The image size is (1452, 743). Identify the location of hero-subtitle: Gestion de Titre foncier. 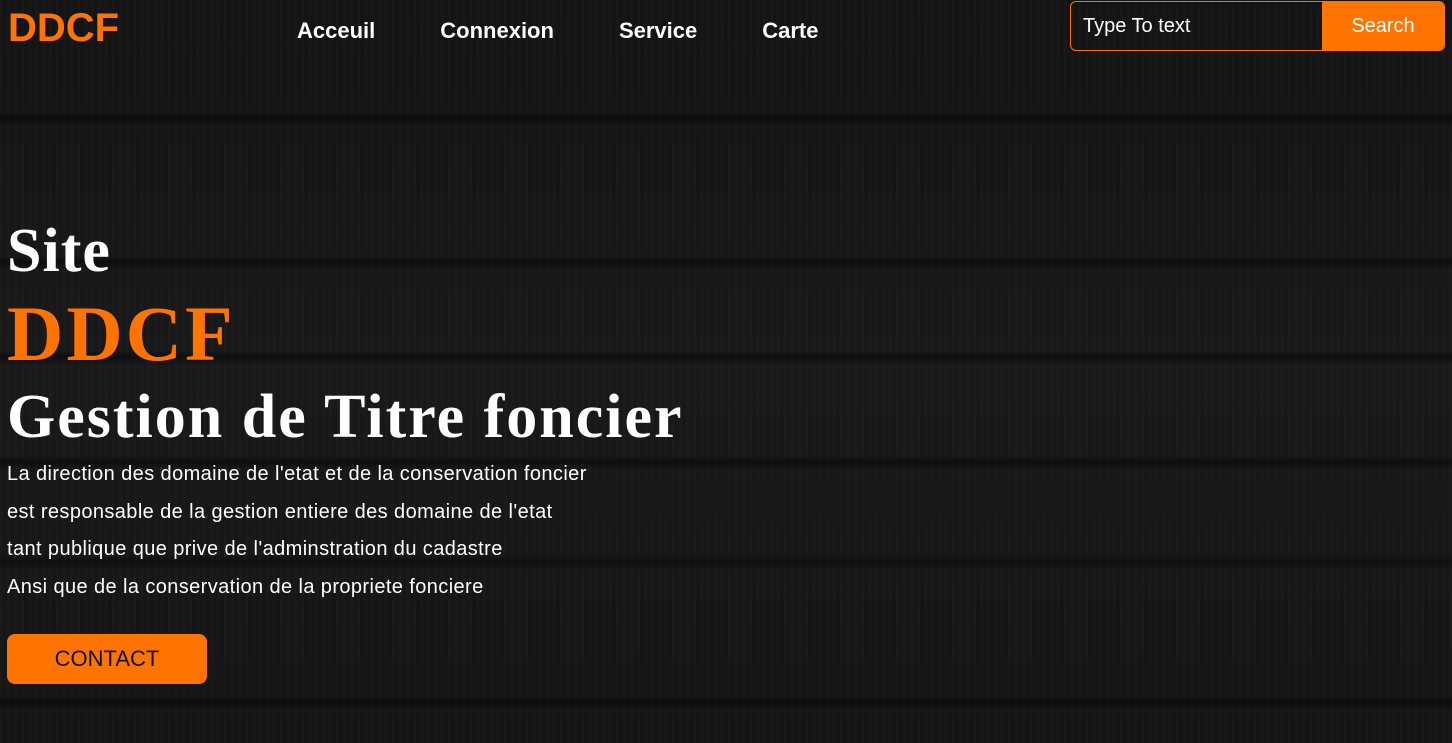
(345, 417).